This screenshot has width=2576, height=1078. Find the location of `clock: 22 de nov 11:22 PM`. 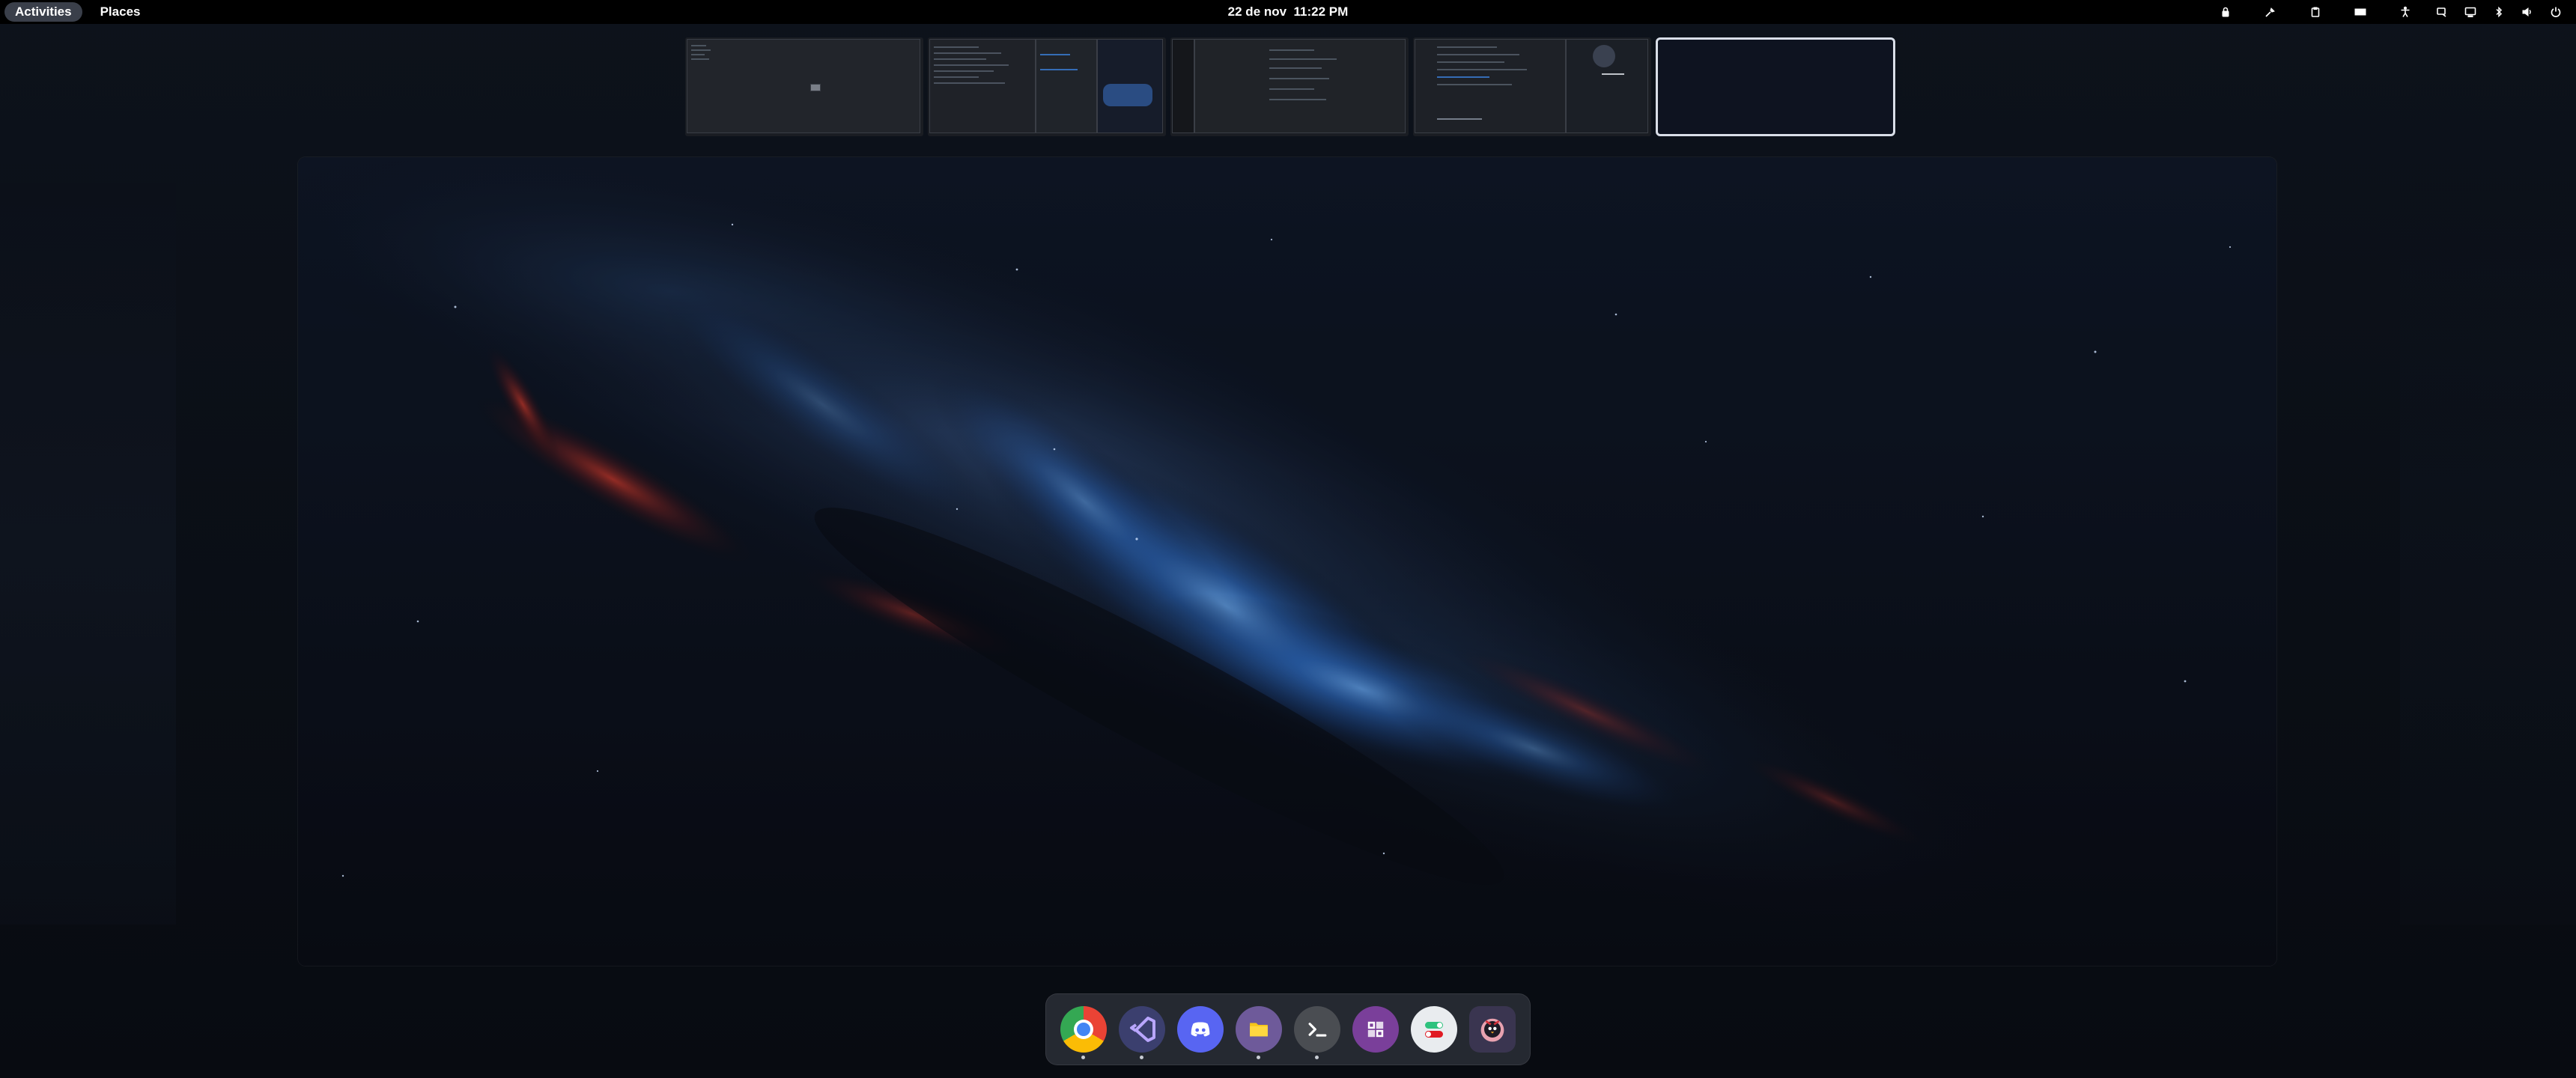

clock: 22 de nov 11:22 PM is located at coordinates (1288, 12).